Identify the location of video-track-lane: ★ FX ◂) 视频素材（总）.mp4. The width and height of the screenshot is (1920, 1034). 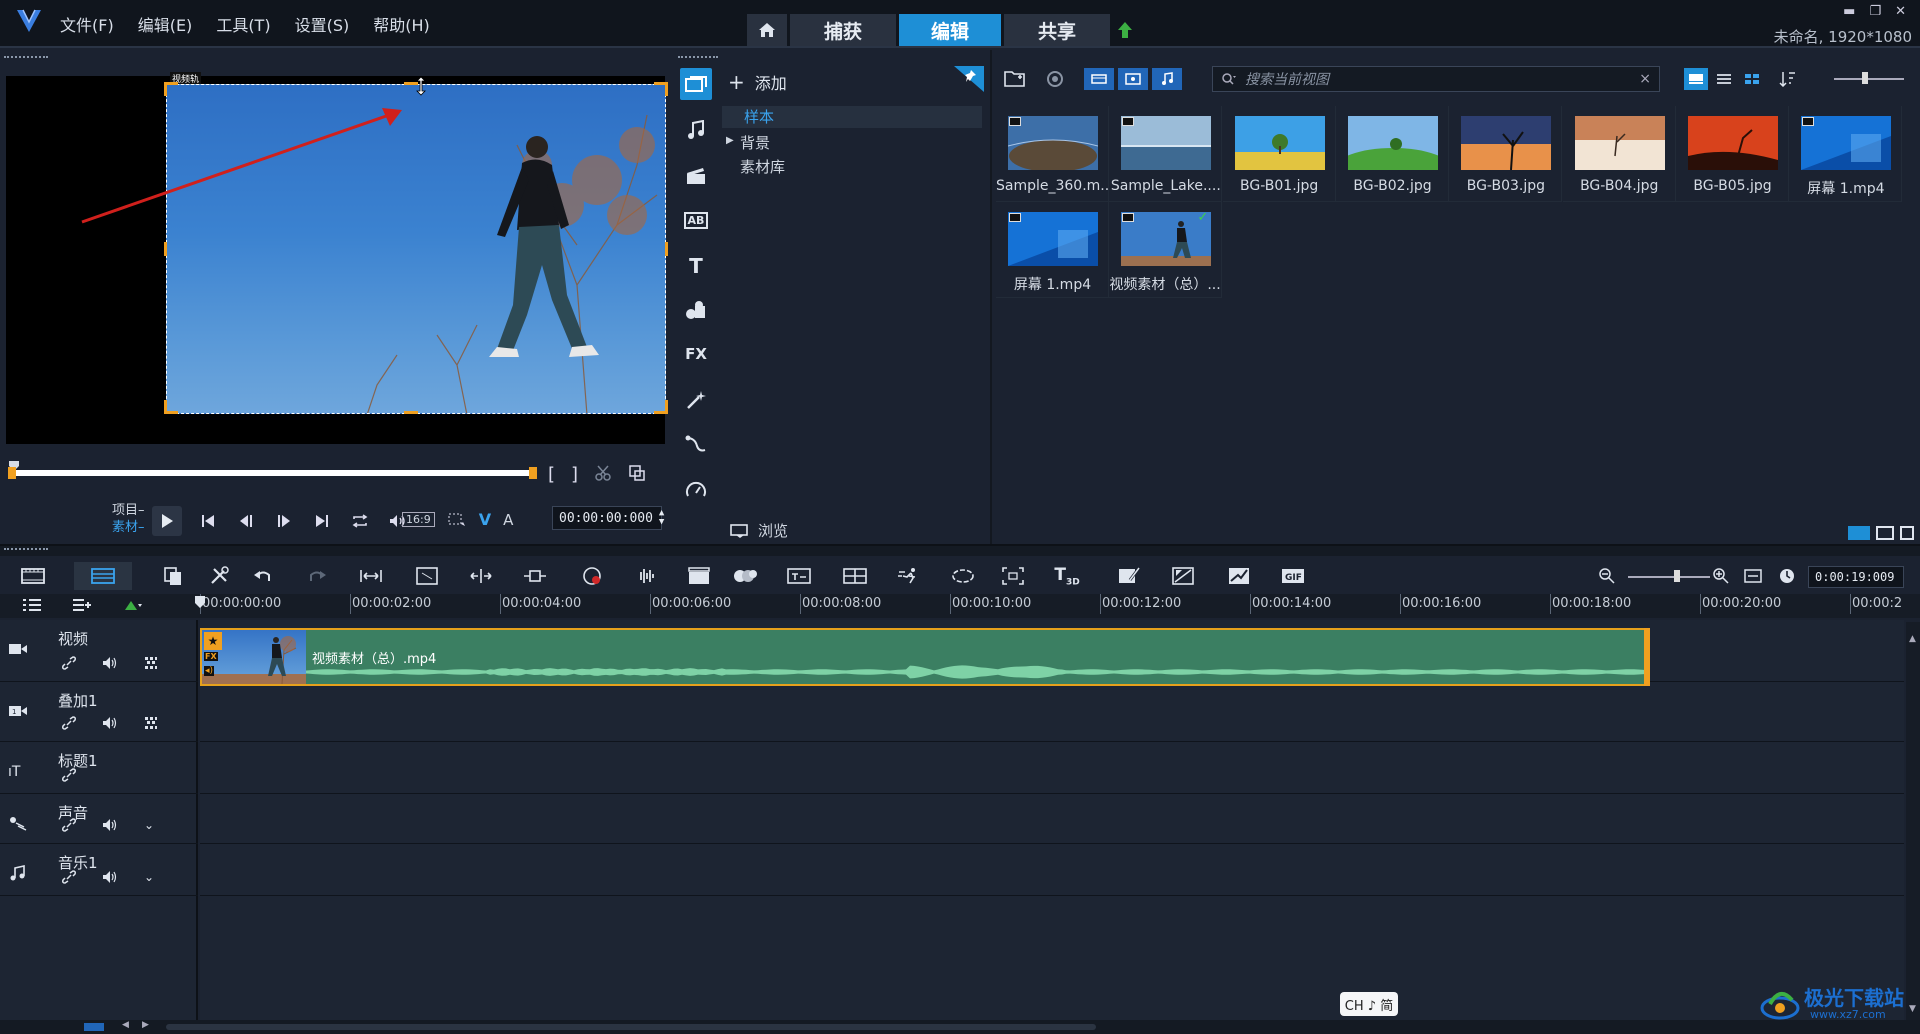
(1052, 653).